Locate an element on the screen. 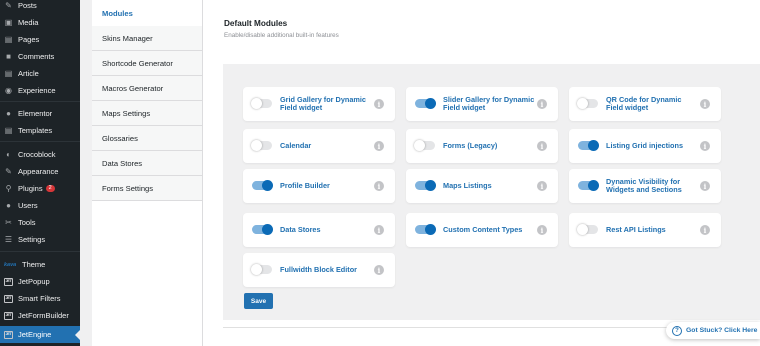 The width and height of the screenshot is (760, 346). help-label: Got Stuck? Click Here is located at coordinates (722, 330).